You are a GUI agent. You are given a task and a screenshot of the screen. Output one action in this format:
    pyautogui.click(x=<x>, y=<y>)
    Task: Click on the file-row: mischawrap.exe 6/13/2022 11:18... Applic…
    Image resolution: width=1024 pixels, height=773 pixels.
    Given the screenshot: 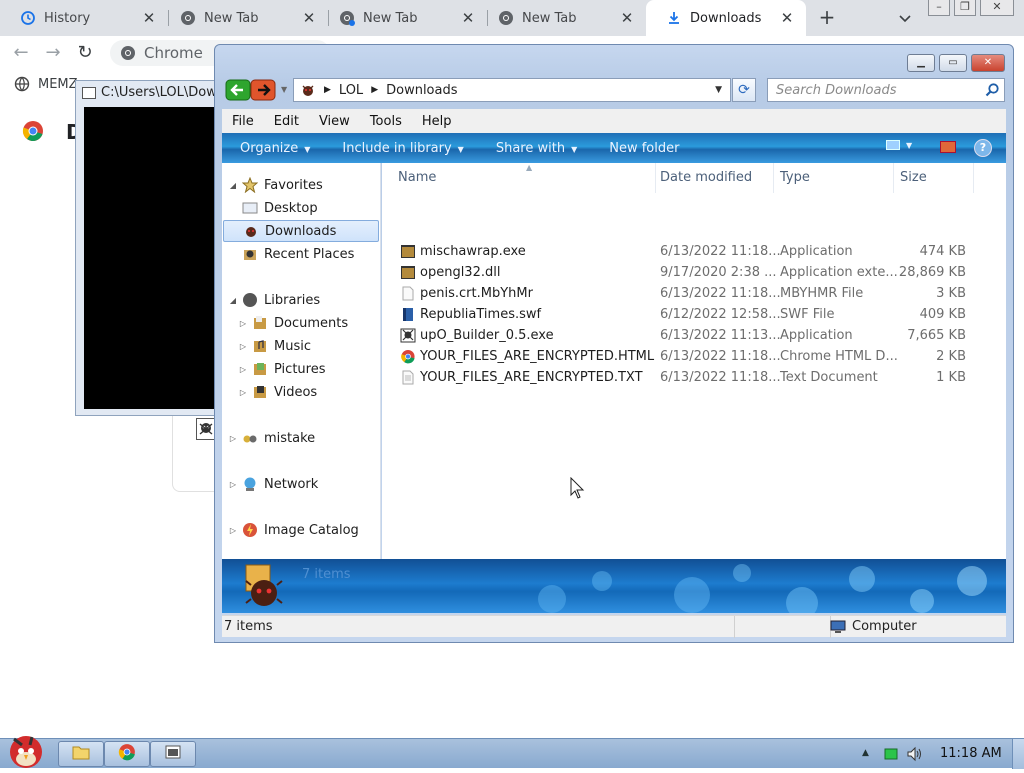 What is the action you would take?
    pyautogui.click(x=682, y=252)
    